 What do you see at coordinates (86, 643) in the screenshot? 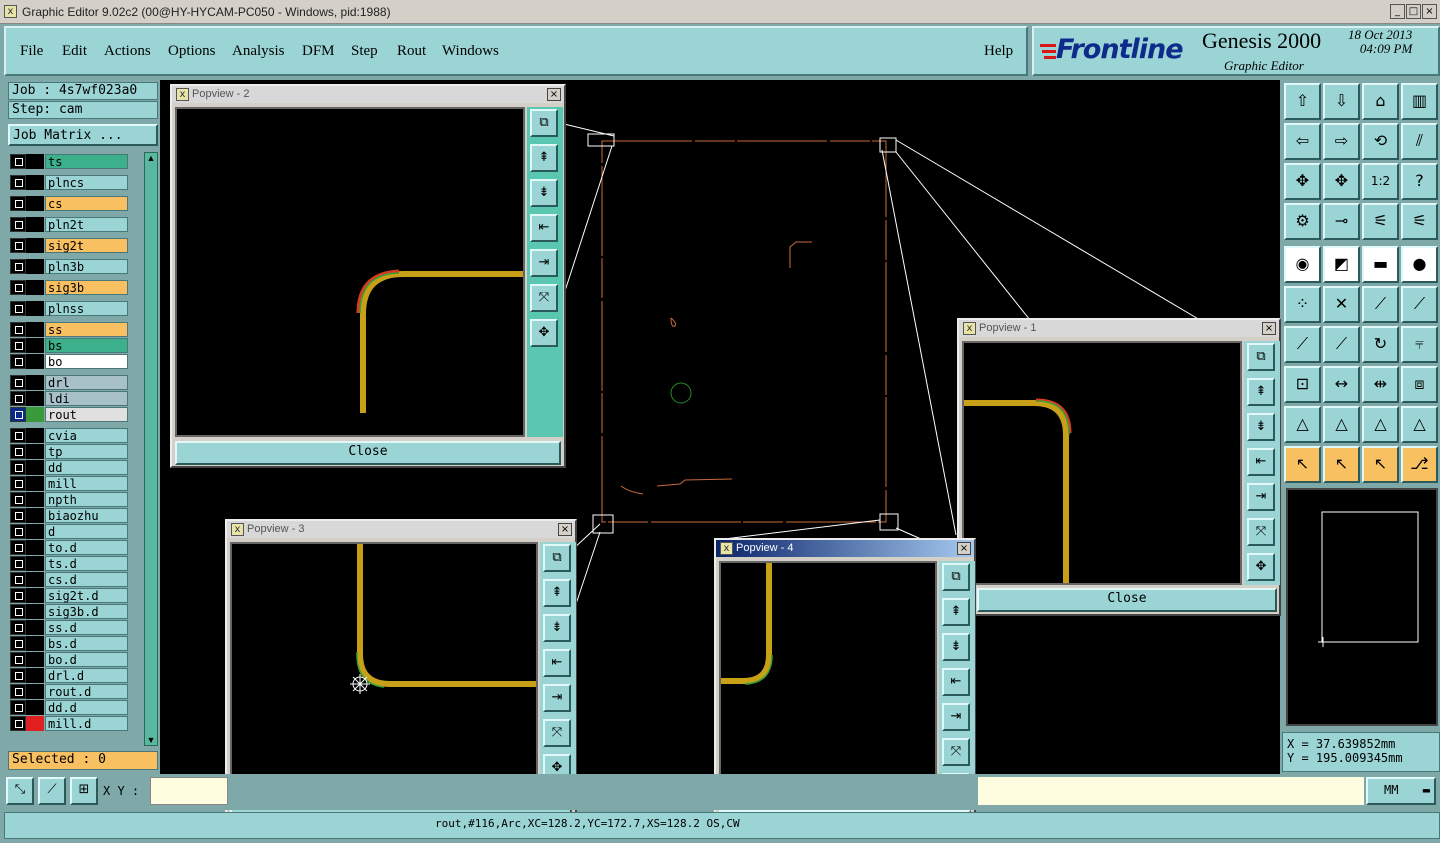
I see `layer-name: bs.d` at bounding box center [86, 643].